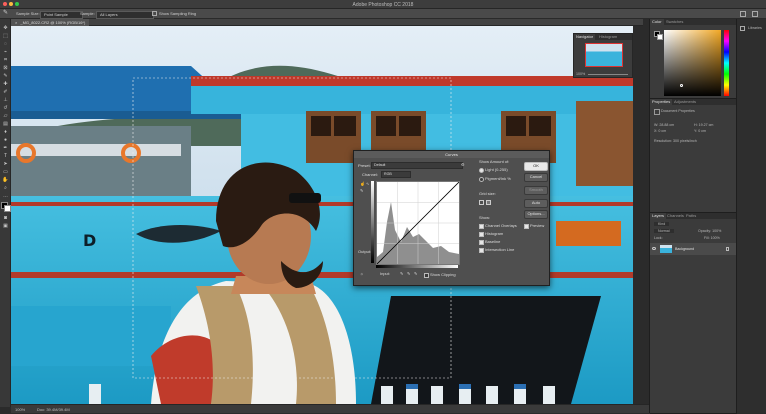  What do you see at coordinates (712, 238) in the screenshot?
I see `layer-fill: Fill: 100%` at bounding box center [712, 238].